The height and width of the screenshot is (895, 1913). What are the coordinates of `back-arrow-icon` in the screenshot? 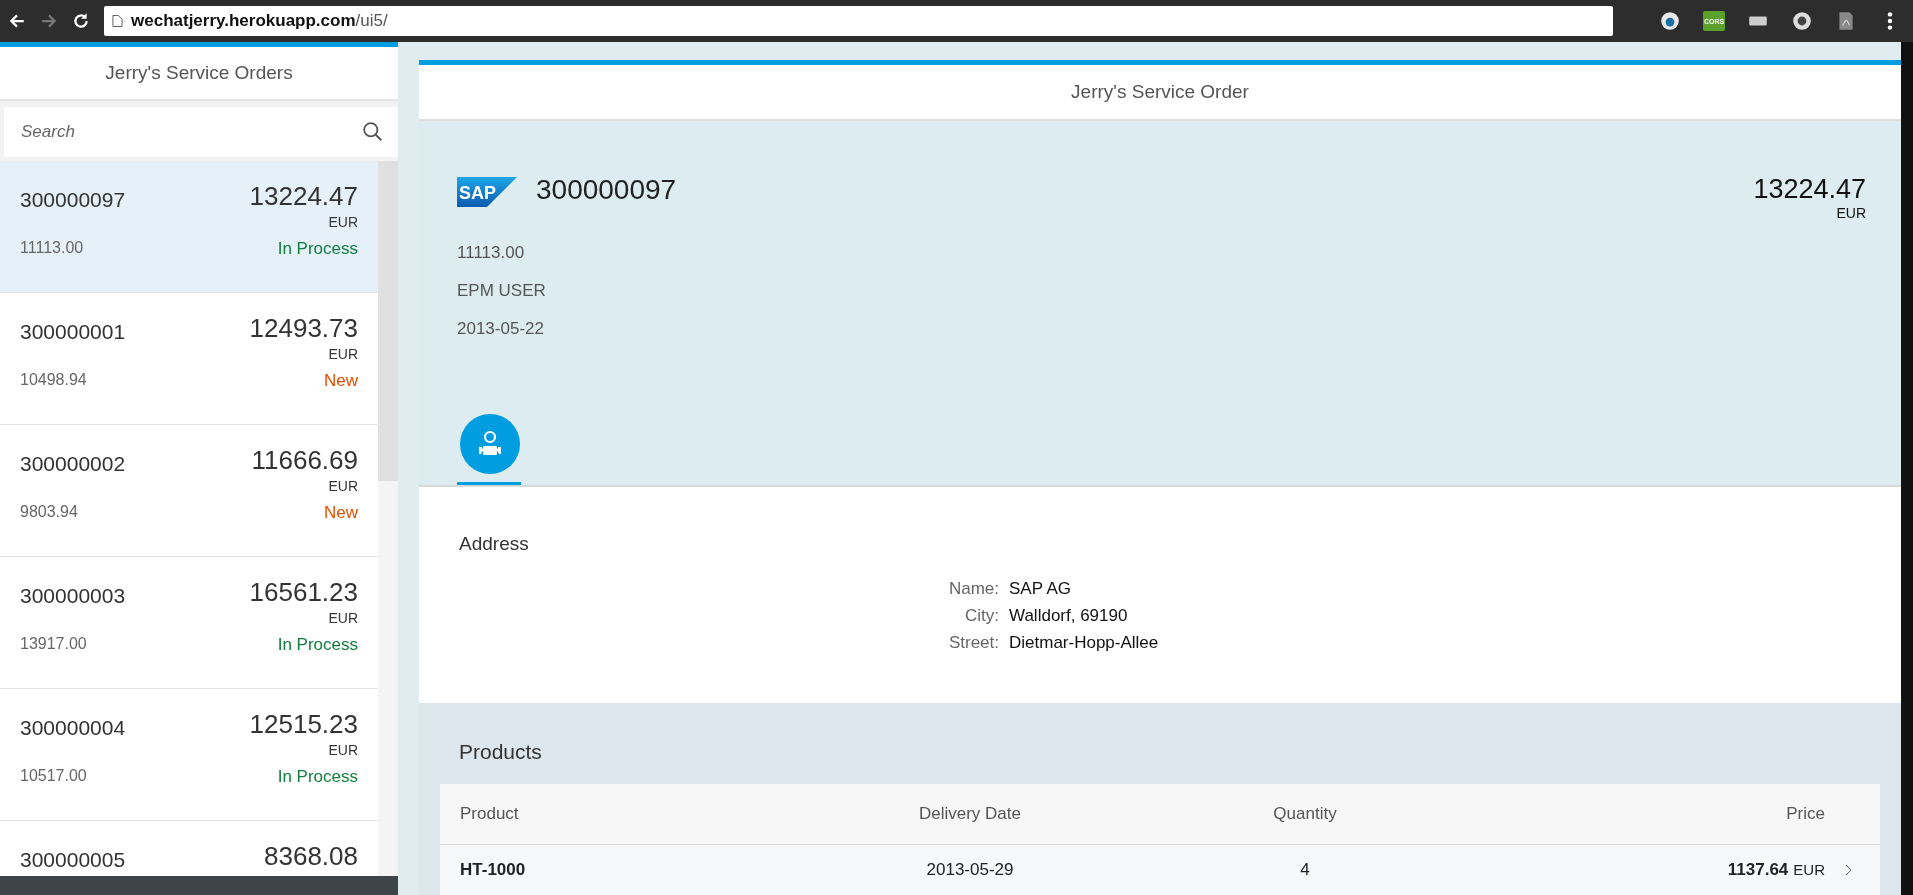 It's located at (17, 21).